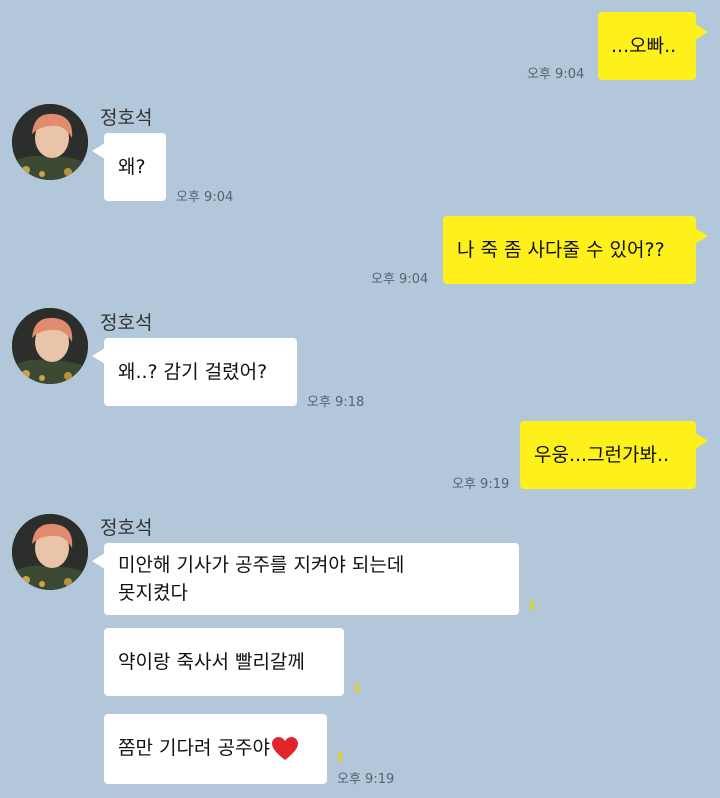 Image resolution: width=720 pixels, height=798 pixels. I want to click on message-text: ...오빠.., so click(644, 46).